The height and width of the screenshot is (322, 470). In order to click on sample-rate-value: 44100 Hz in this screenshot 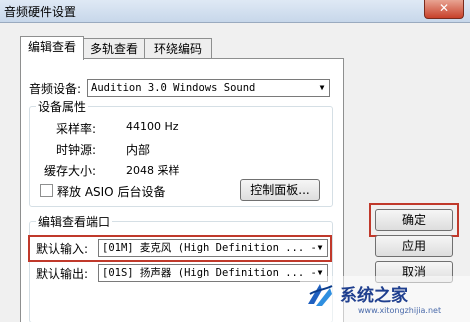, I will do `click(152, 126)`.